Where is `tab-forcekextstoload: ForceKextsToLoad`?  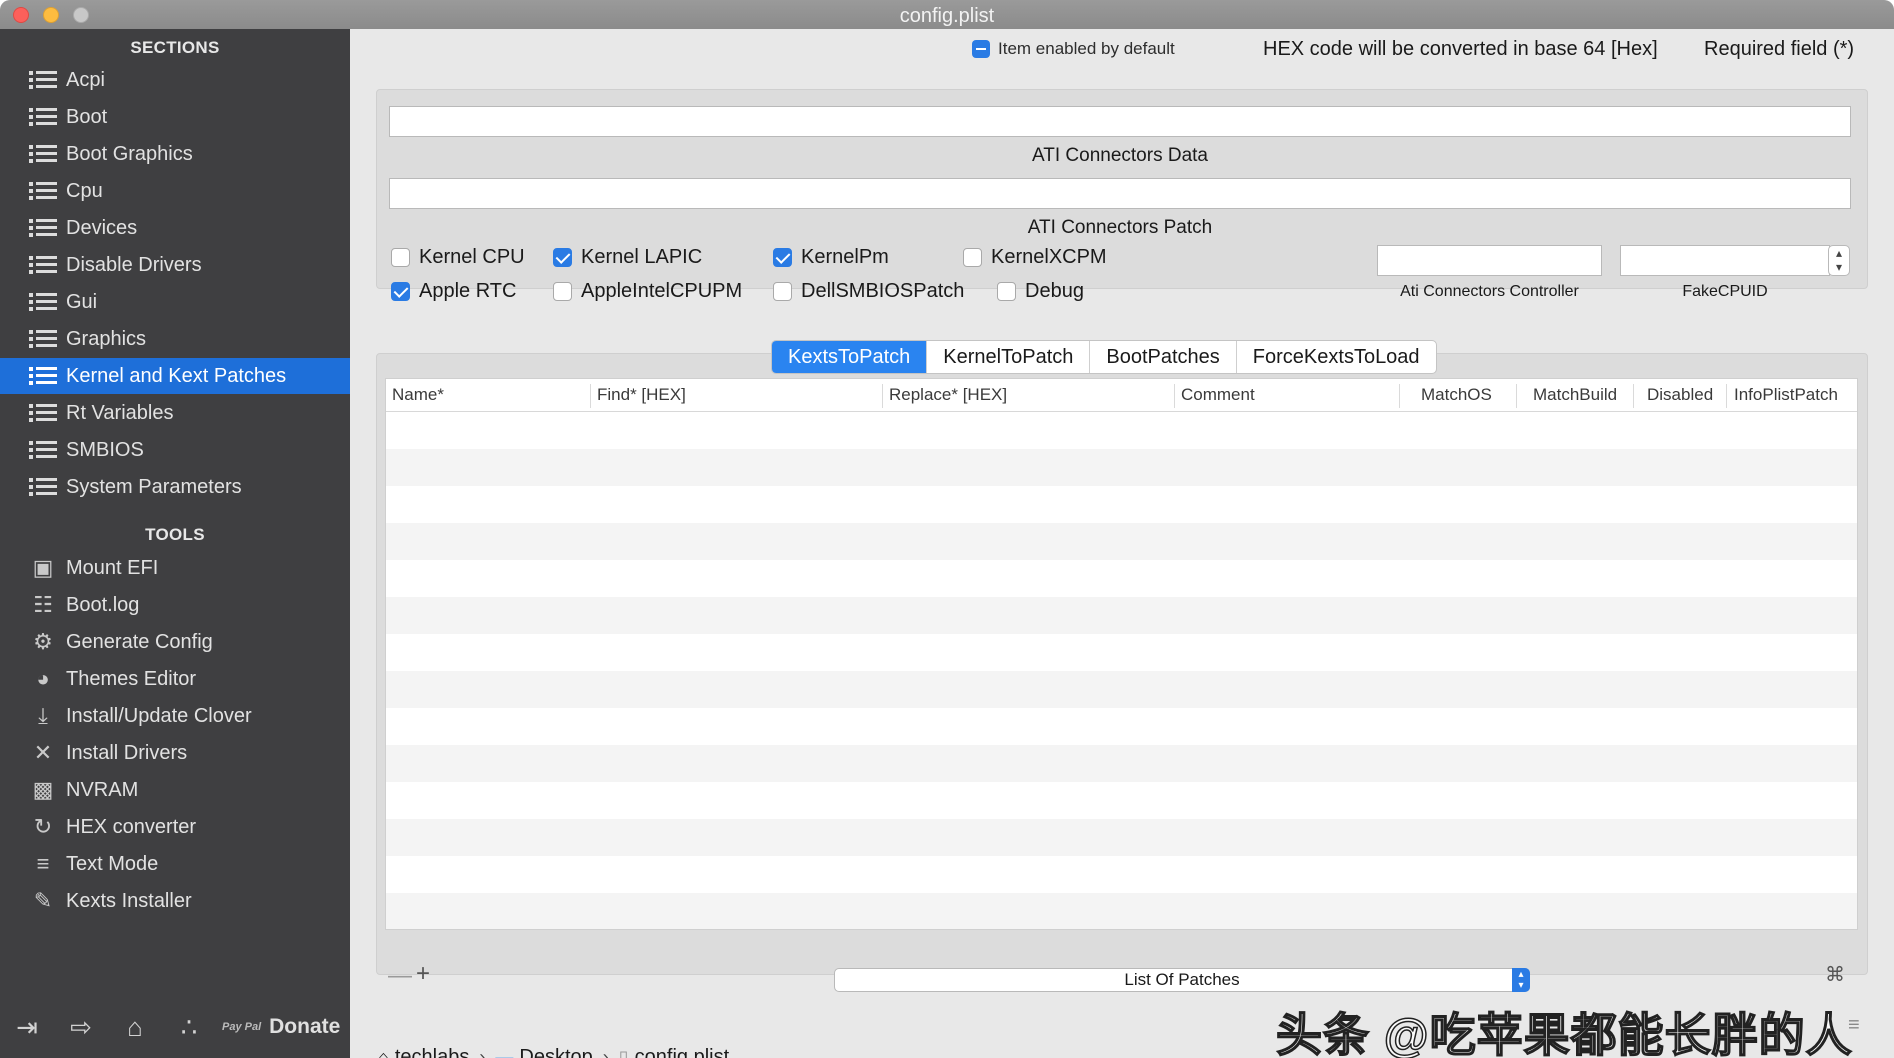
tab-forcekextstoload: ForceKextsToLoad is located at coordinates (1335, 357).